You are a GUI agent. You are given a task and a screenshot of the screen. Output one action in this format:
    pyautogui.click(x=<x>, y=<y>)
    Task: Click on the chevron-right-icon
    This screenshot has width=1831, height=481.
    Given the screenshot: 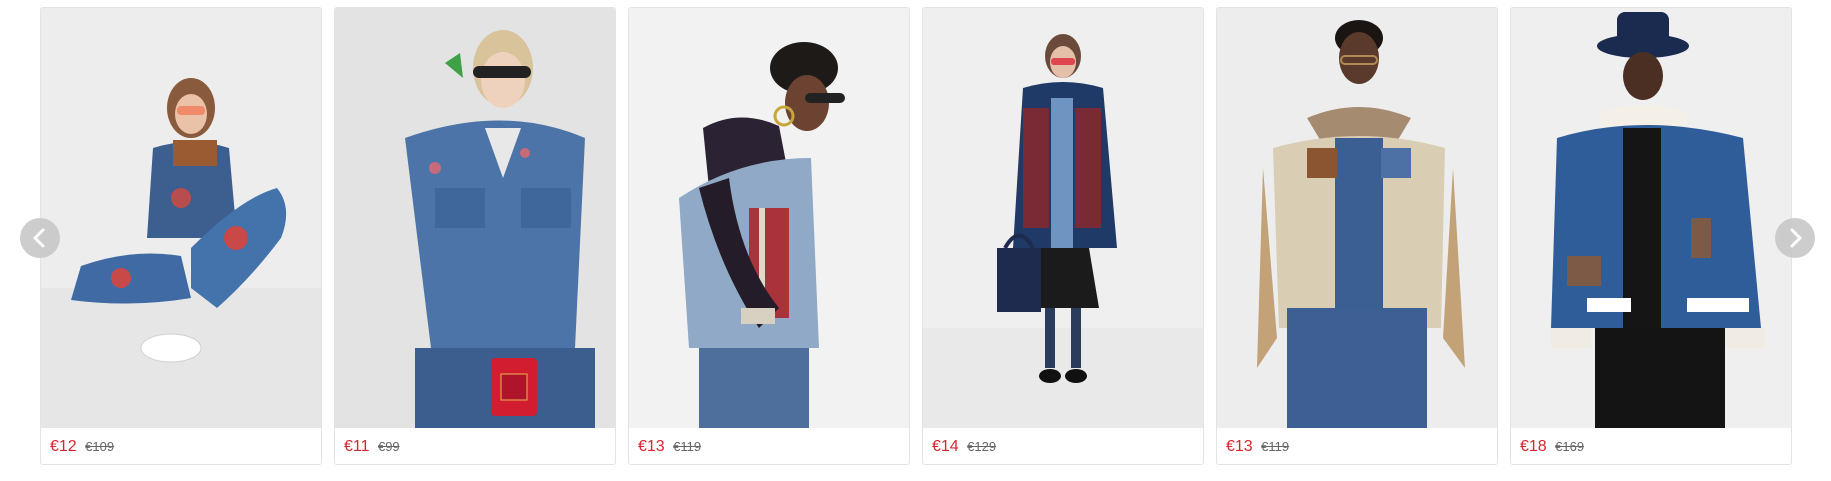 What is the action you would take?
    pyautogui.click(x=1796, y=238)
    